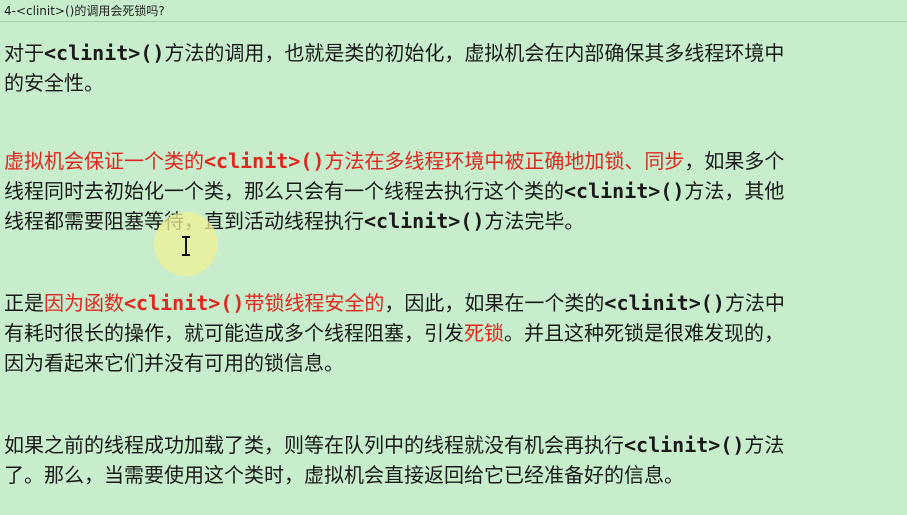  Describe the element at coordinates (504, 161) in the screenshot. I see `highlighted-text: 方法在多线程环境中被正确地加锁、同步` at that location.